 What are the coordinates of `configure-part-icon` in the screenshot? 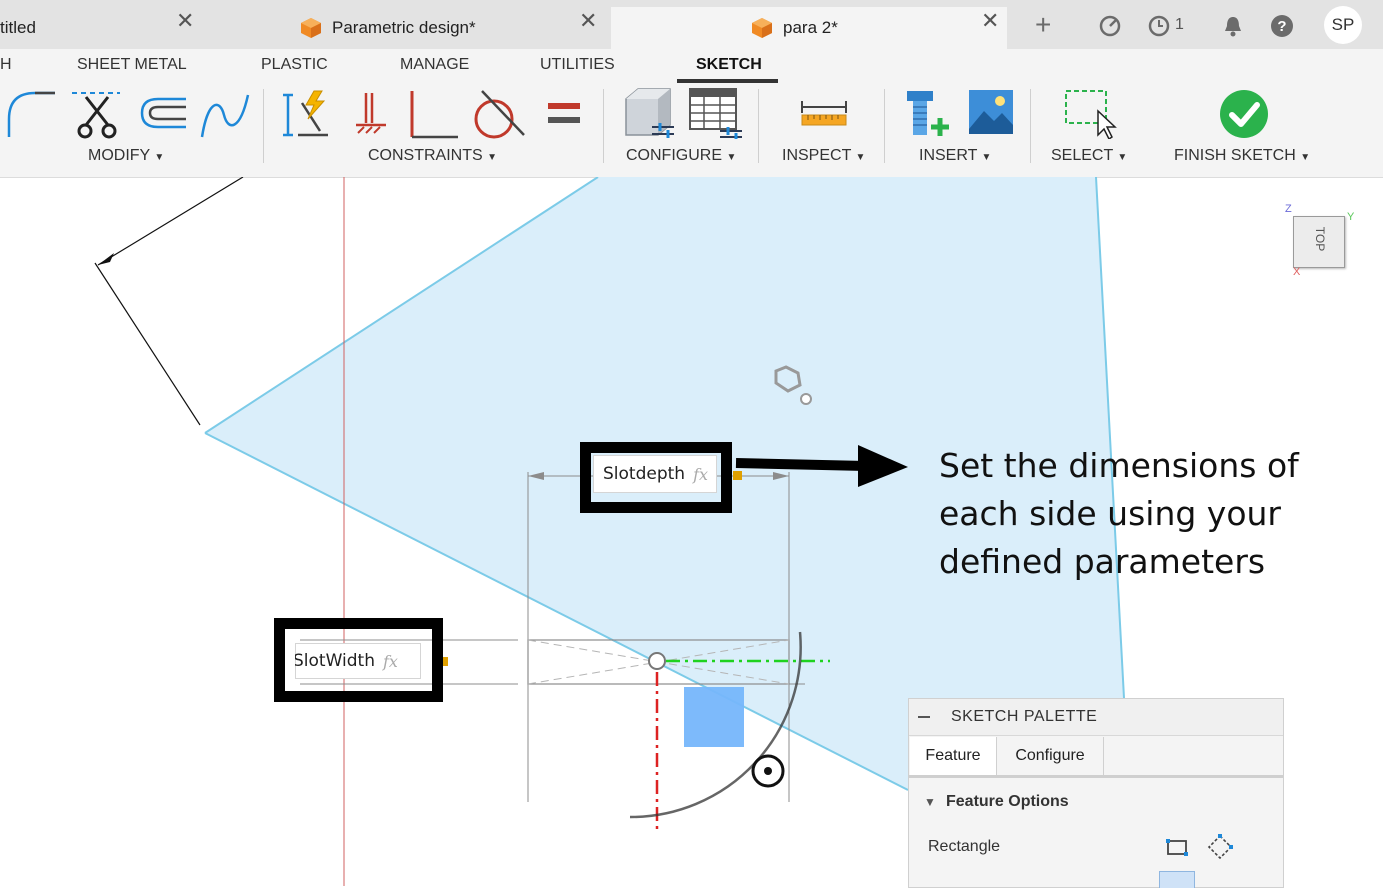 It's located at (650, 113).